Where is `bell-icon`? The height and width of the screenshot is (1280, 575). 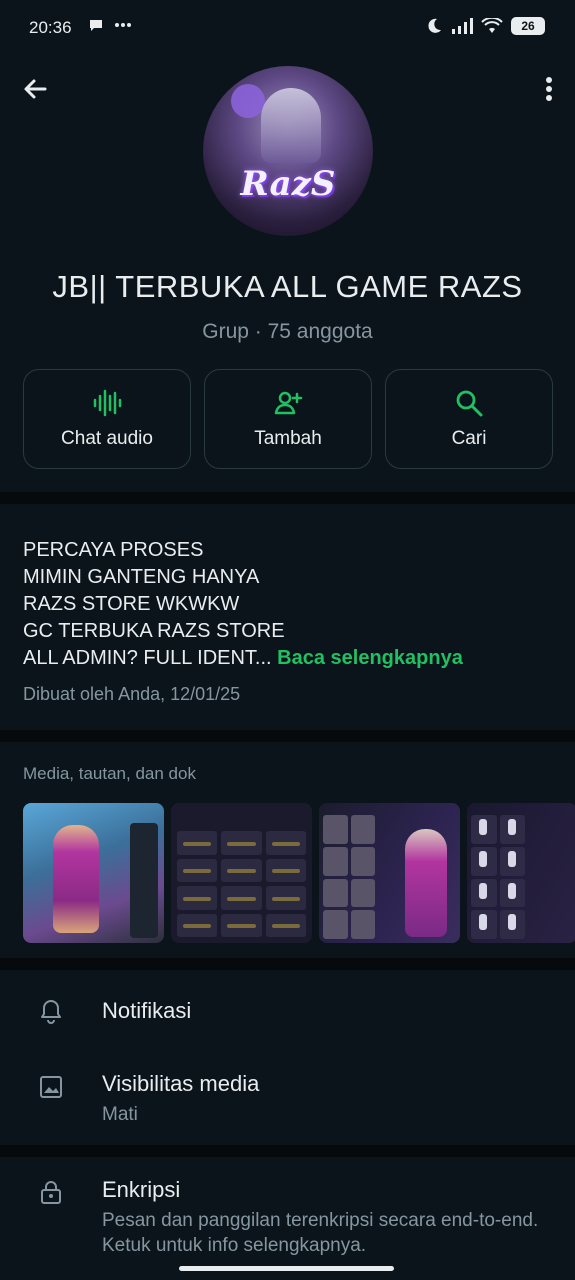
bell-icon is located at coordinates (51, 1012).